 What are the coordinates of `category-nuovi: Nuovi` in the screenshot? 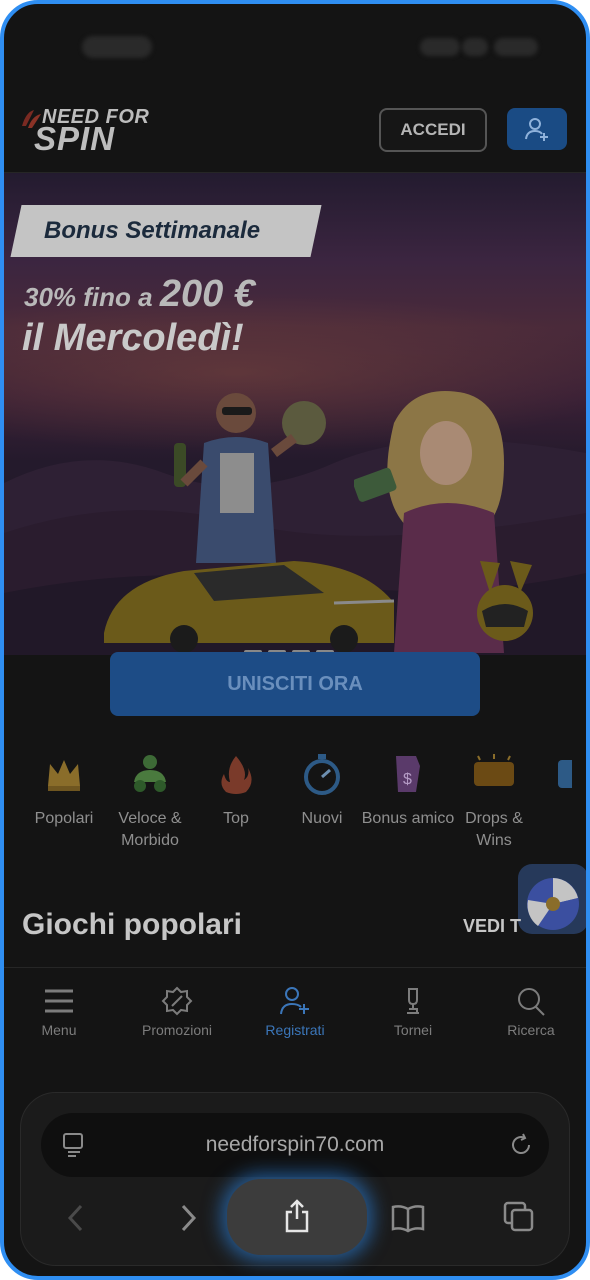 It's located at (322, 791).